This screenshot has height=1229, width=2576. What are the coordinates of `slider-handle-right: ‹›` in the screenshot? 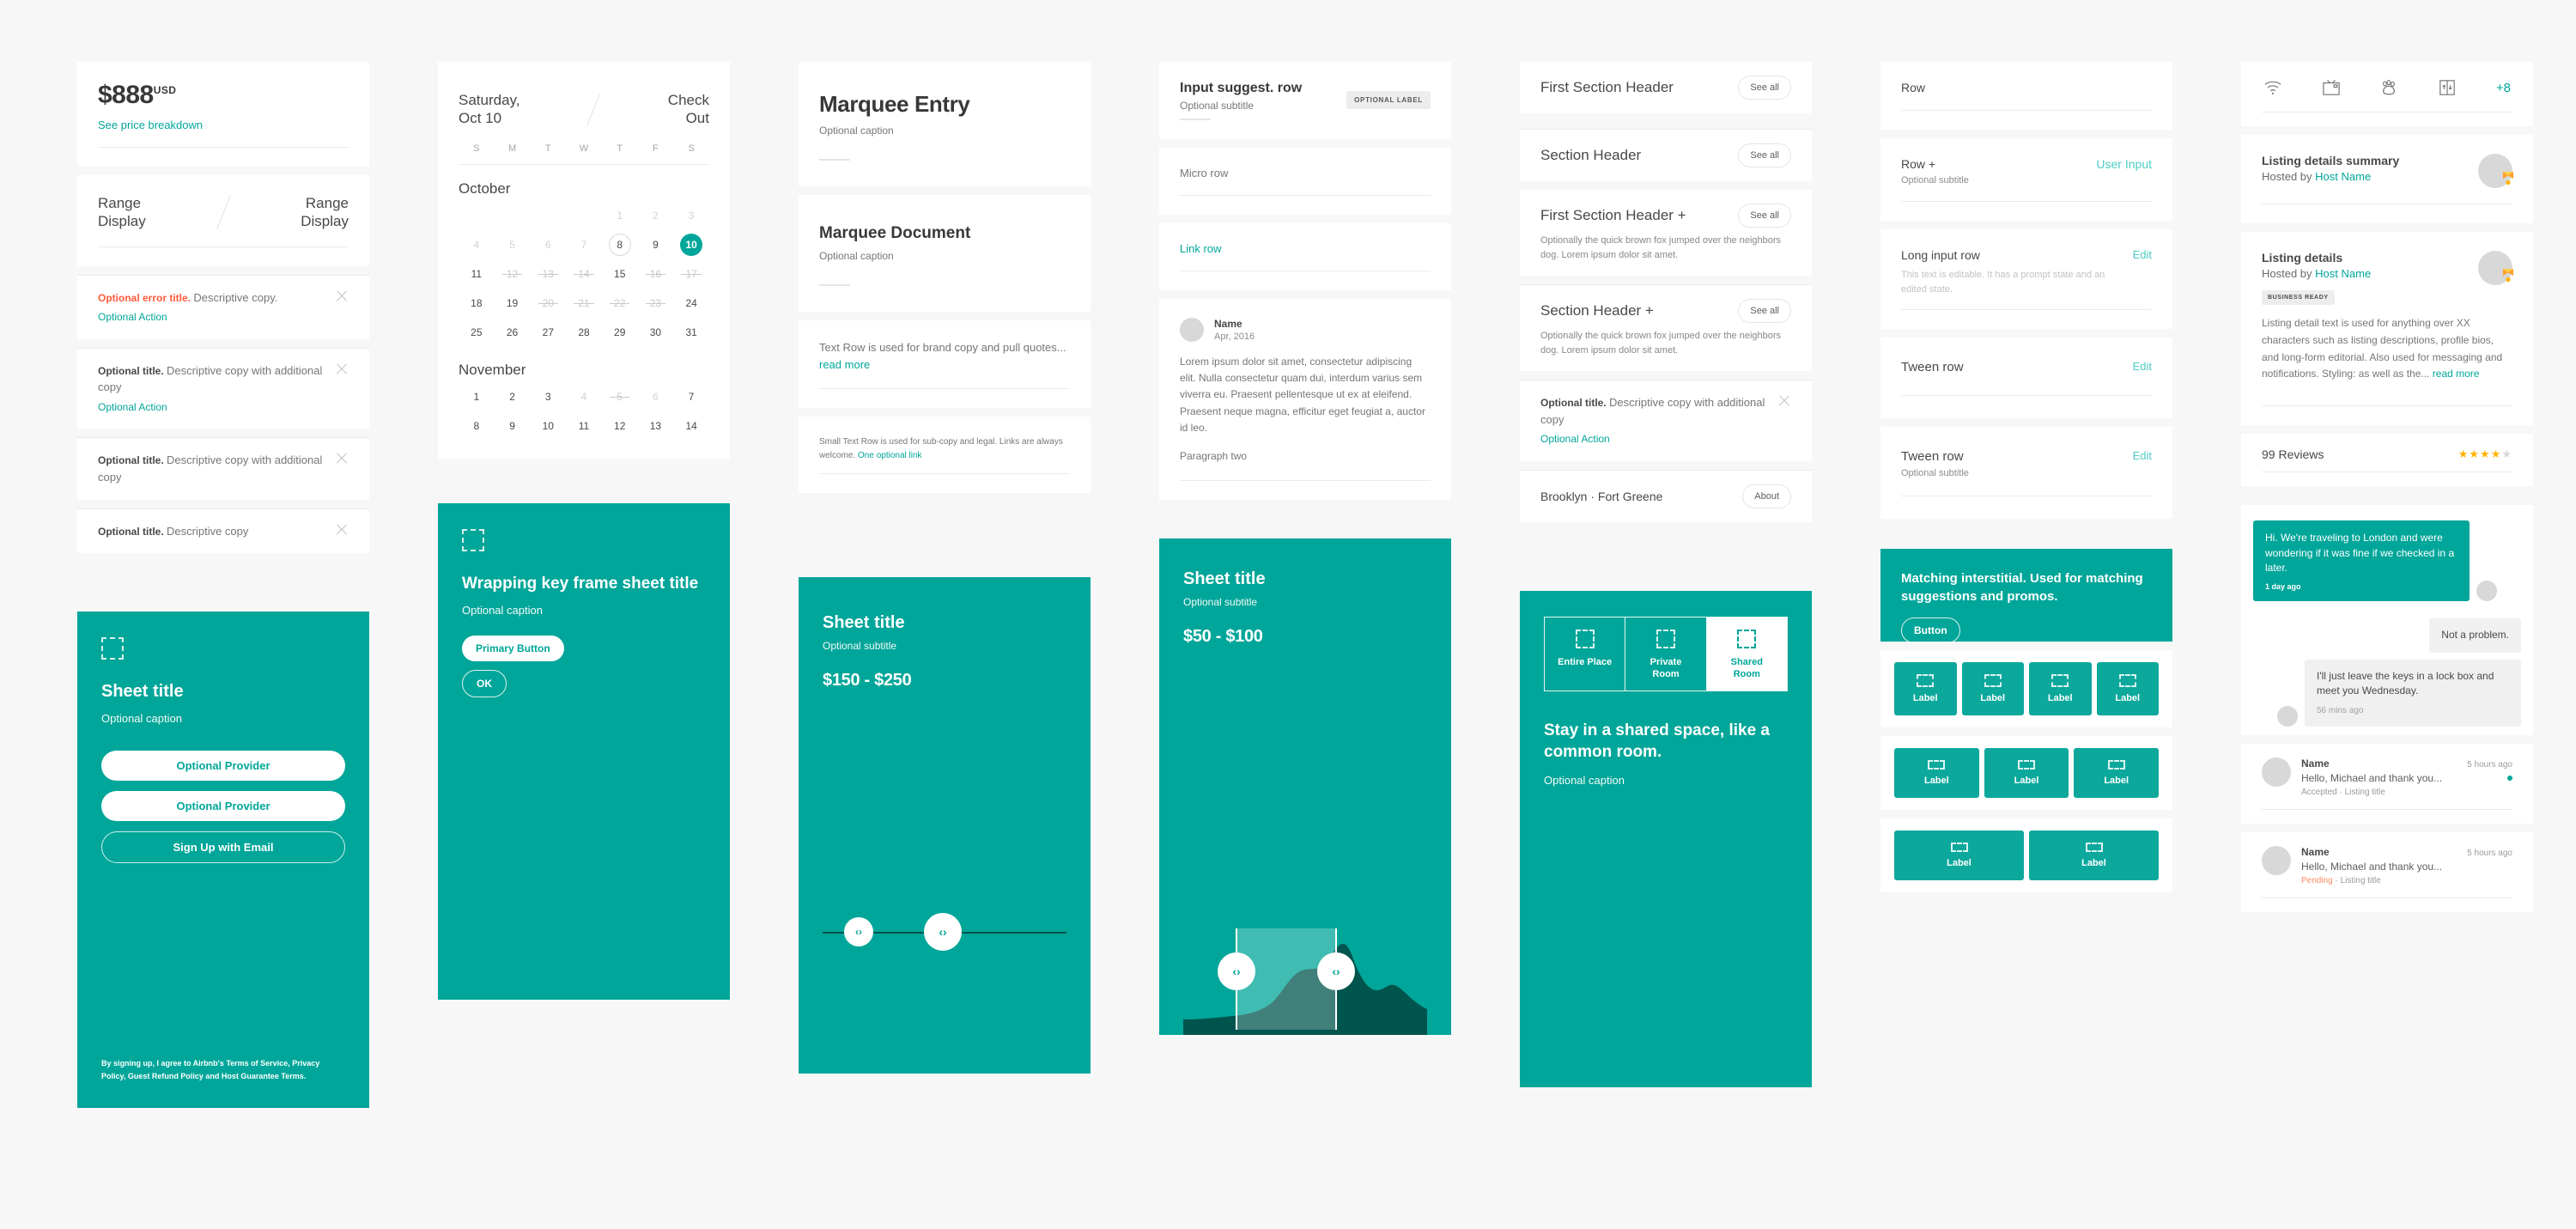 It's located at (943, 932).